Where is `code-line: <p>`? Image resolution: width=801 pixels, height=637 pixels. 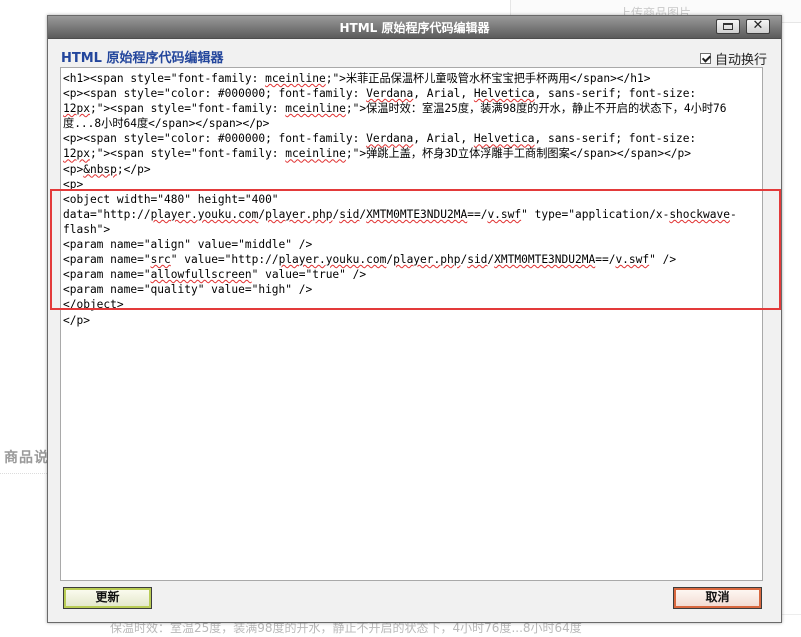 code-line: <p> is located at coordinates (73, 184).